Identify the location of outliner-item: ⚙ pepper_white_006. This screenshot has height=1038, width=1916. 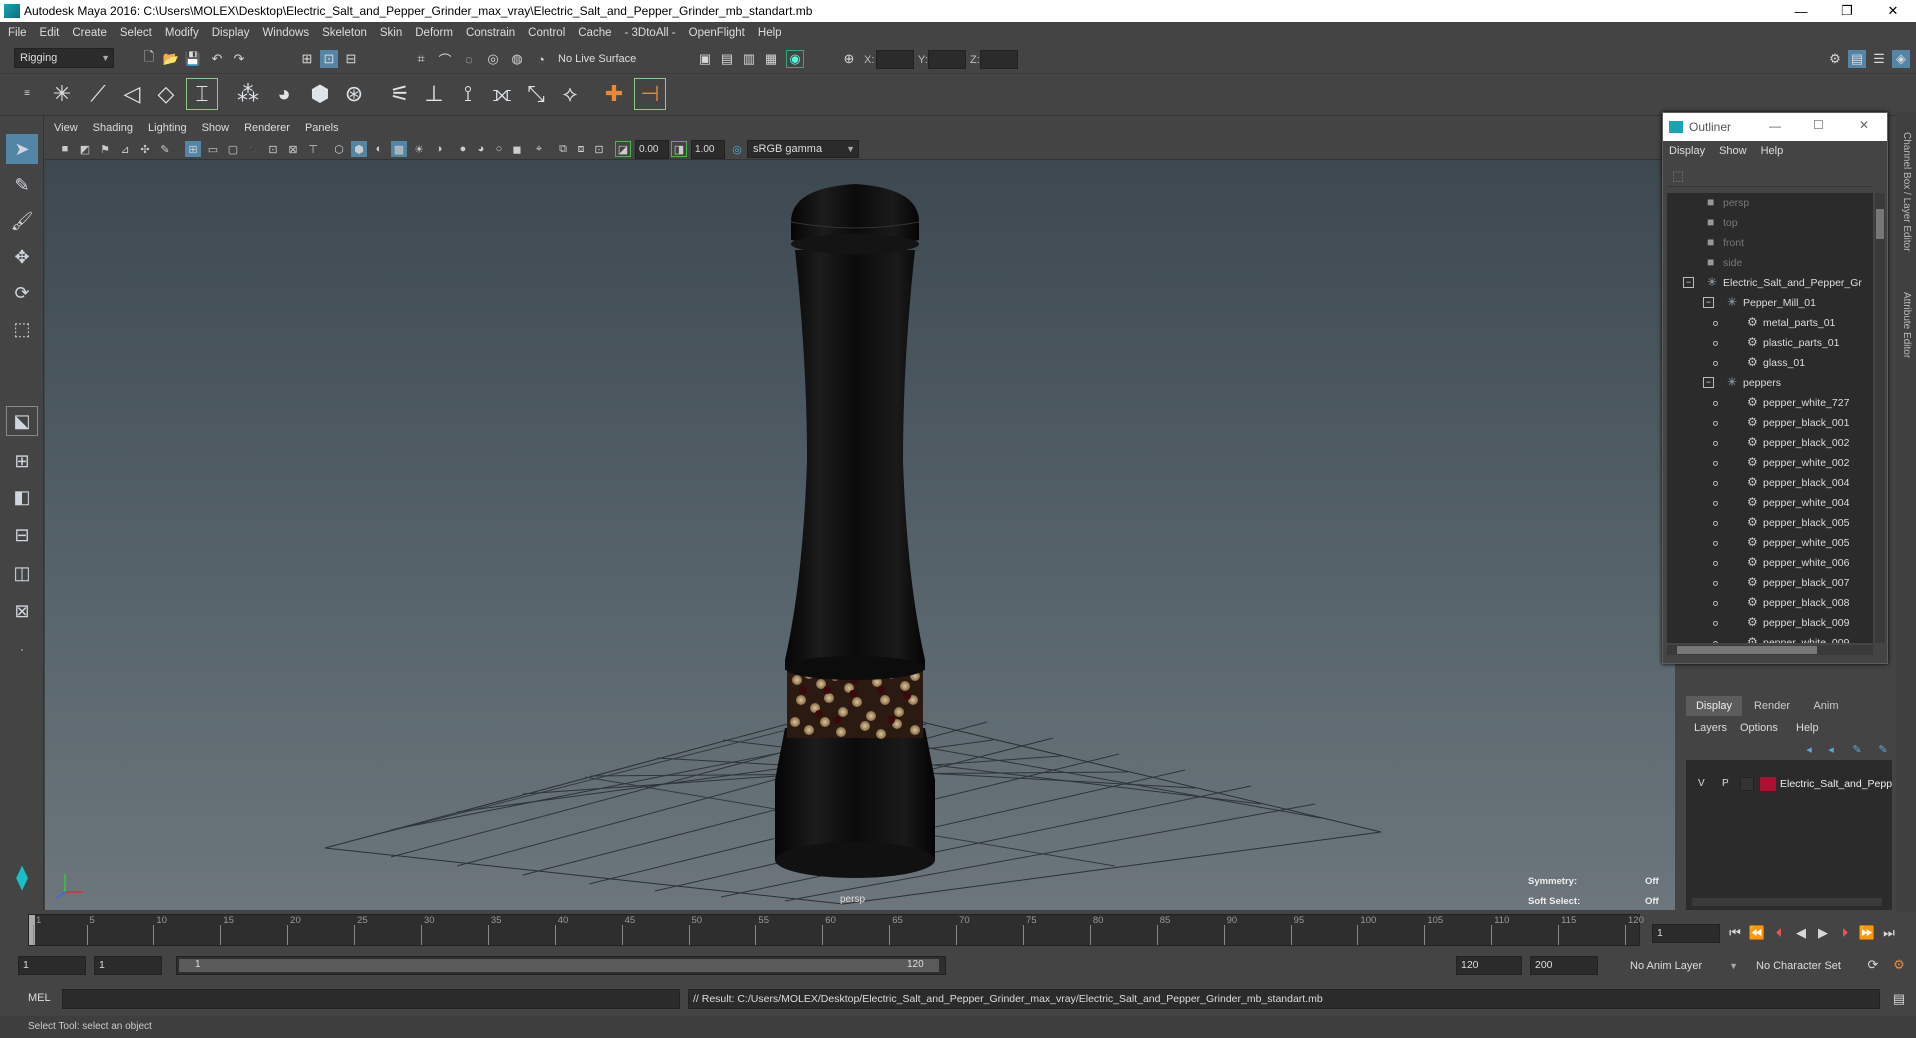
(1770, 563).